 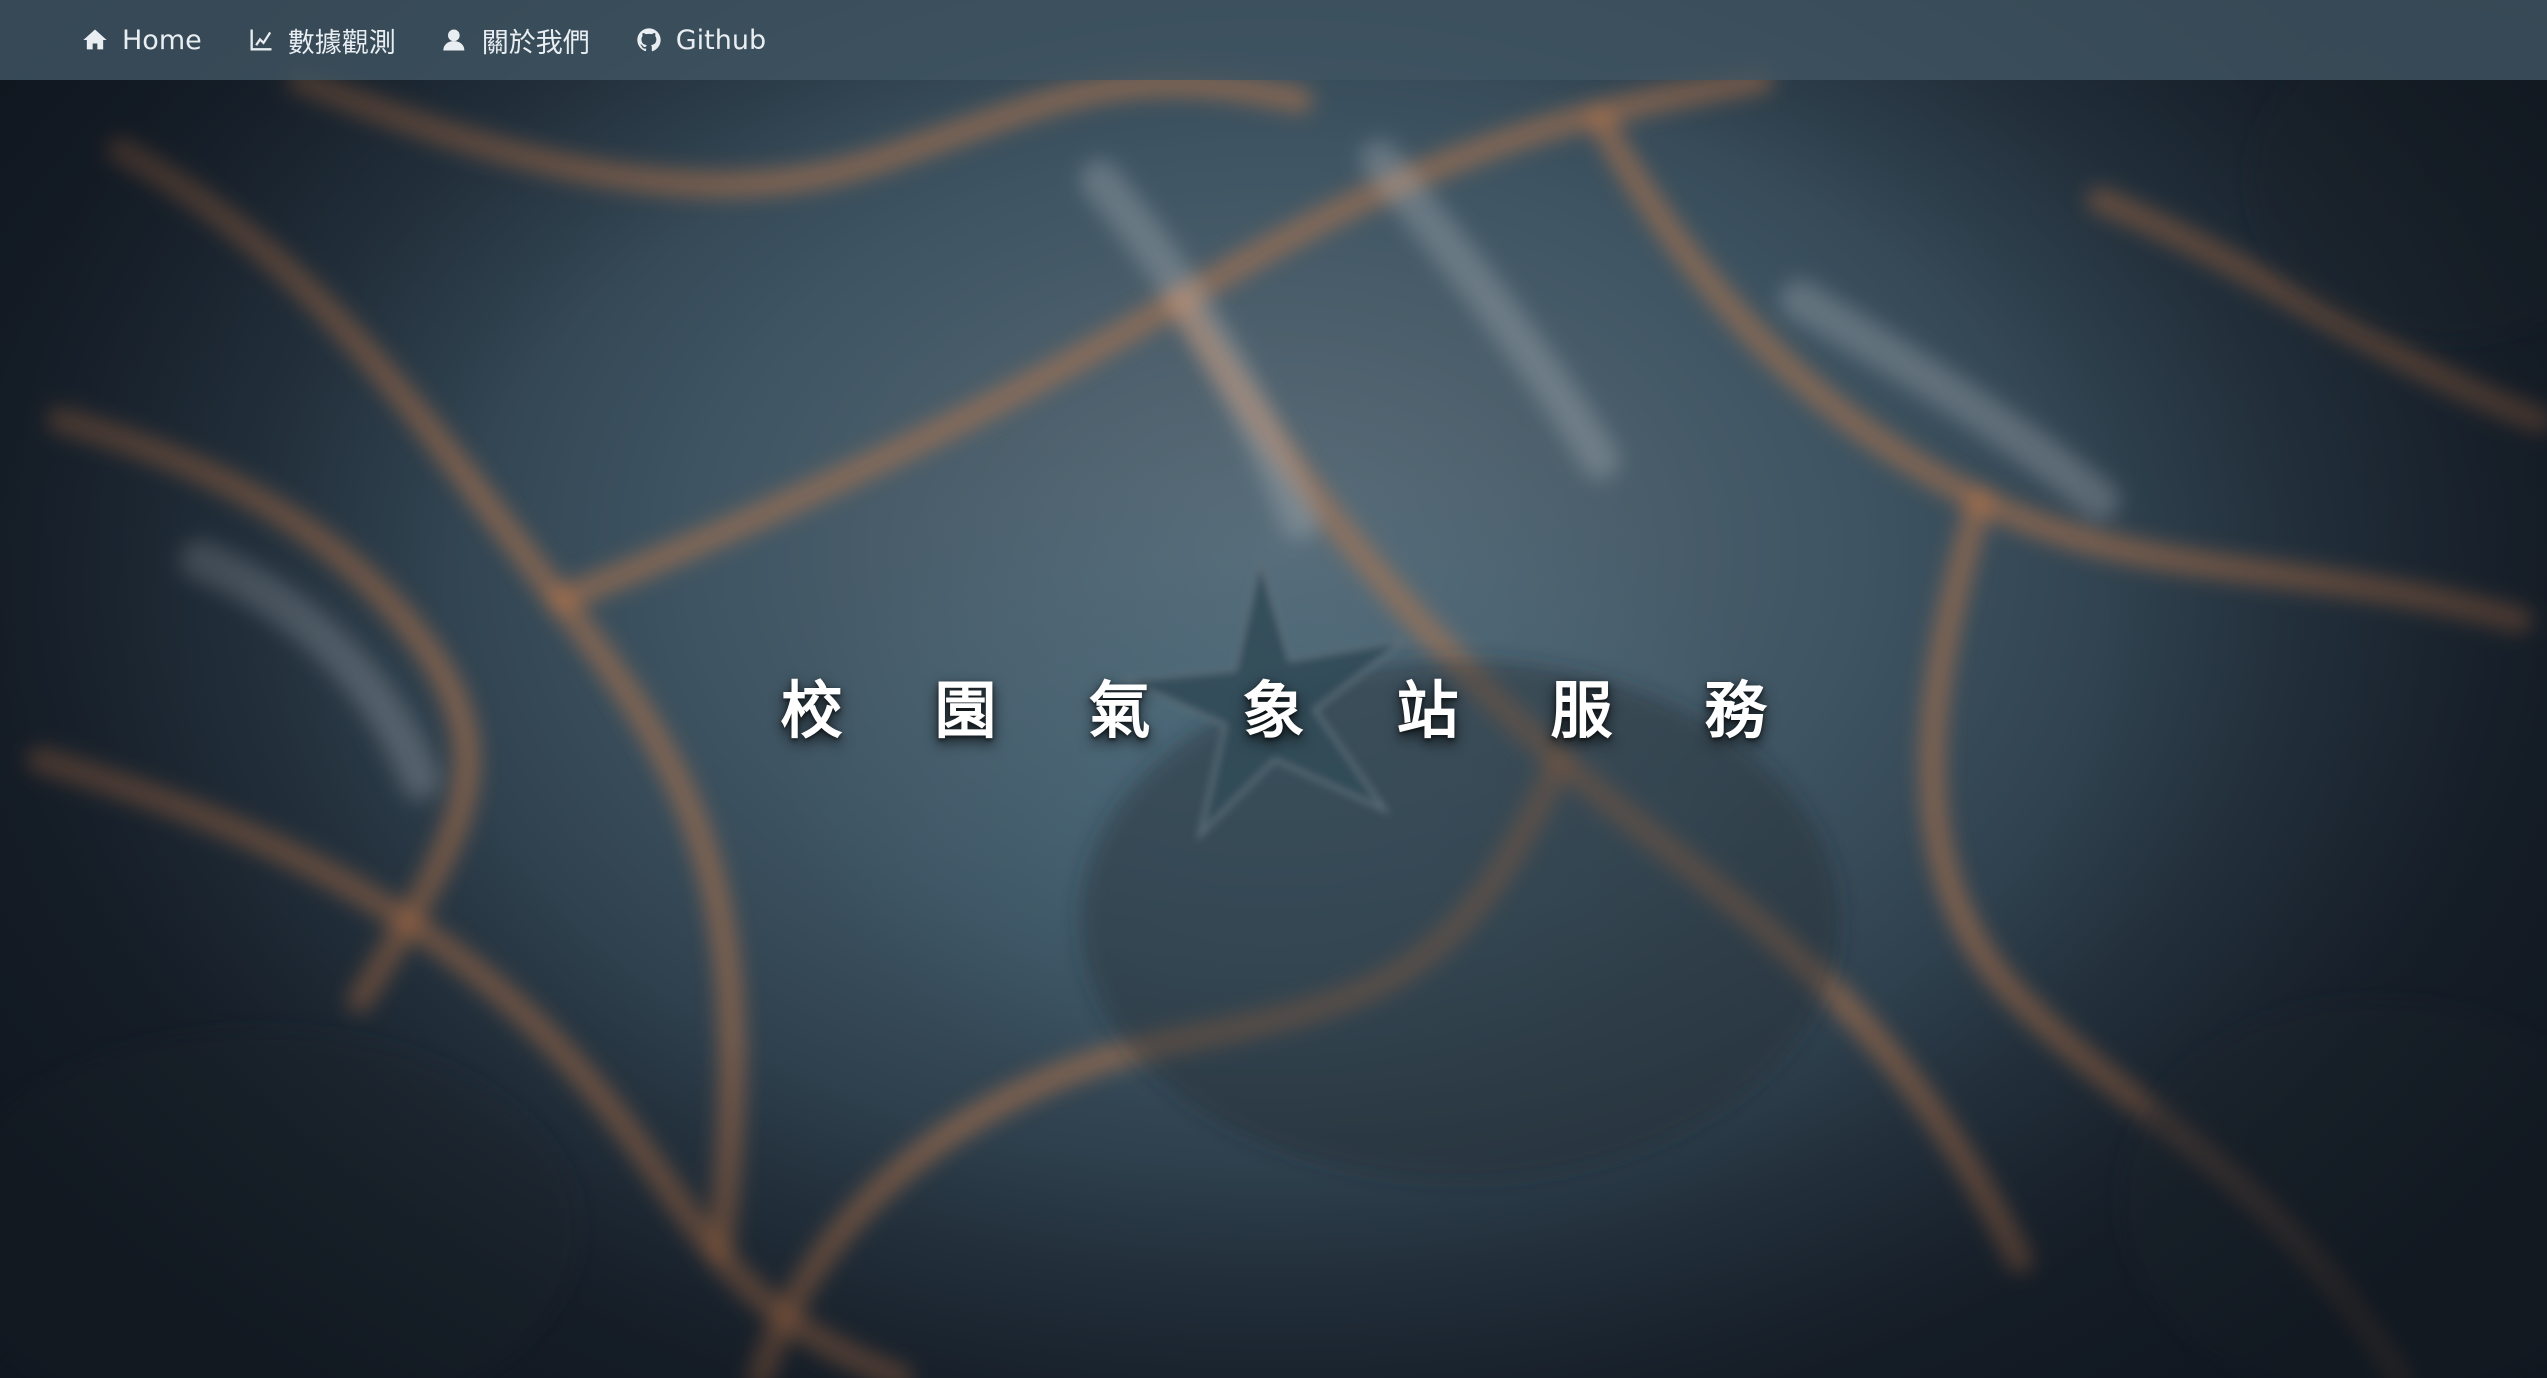 I want to click on github-icon, so click(x=649, y=40).